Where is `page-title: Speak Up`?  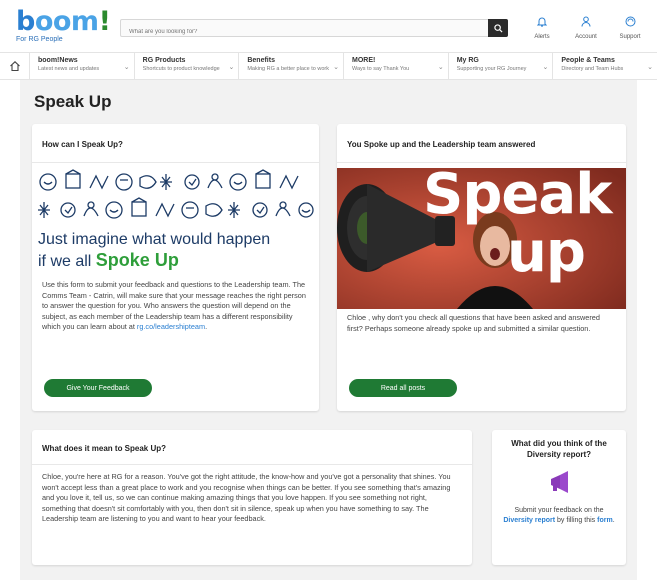 page-title: Speak Up is located at coordinates (73, 101).